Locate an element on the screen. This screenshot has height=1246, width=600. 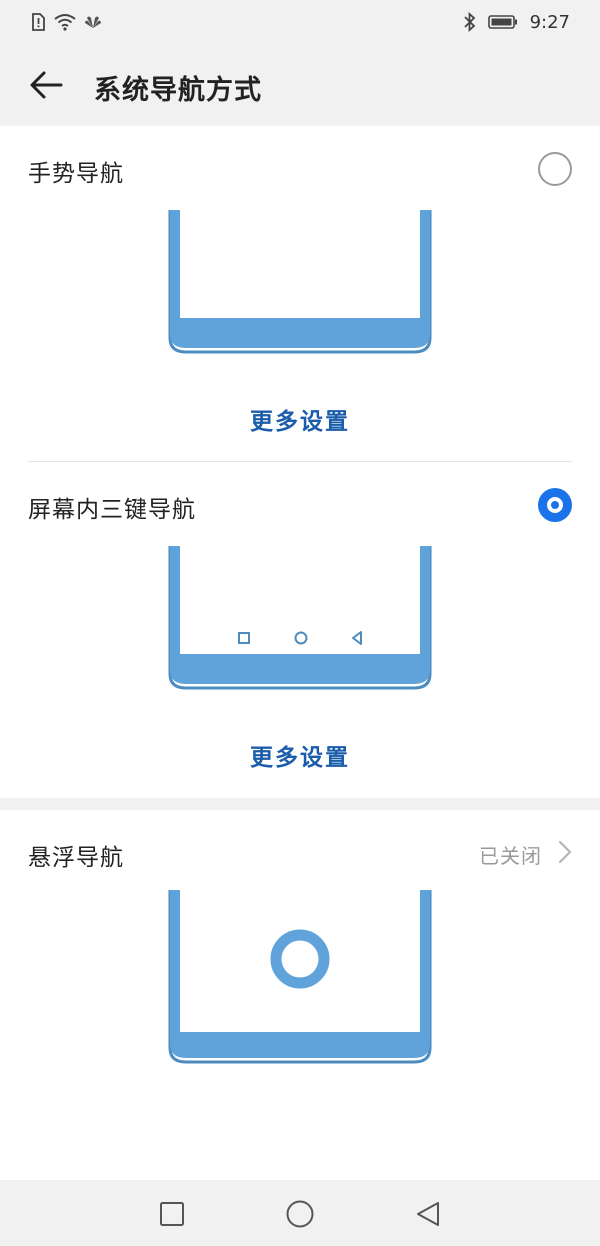
gesture-phone-illustration is located at coordinates (300, 282).